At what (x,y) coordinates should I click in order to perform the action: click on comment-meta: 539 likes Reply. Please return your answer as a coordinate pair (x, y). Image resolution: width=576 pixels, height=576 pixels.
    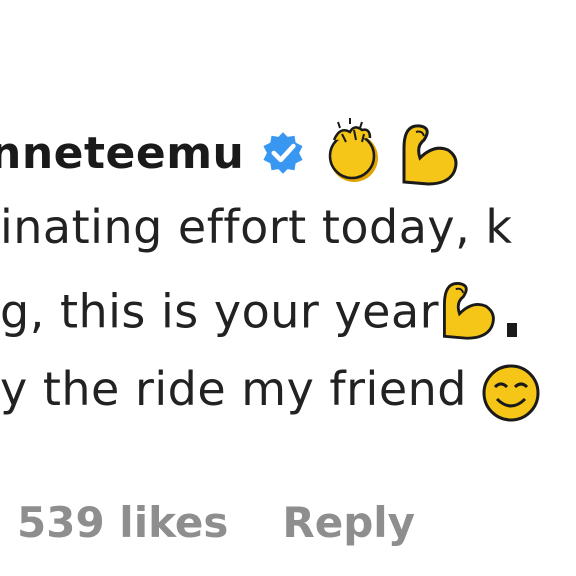
    Looking at the image, I should click on (207, 522).